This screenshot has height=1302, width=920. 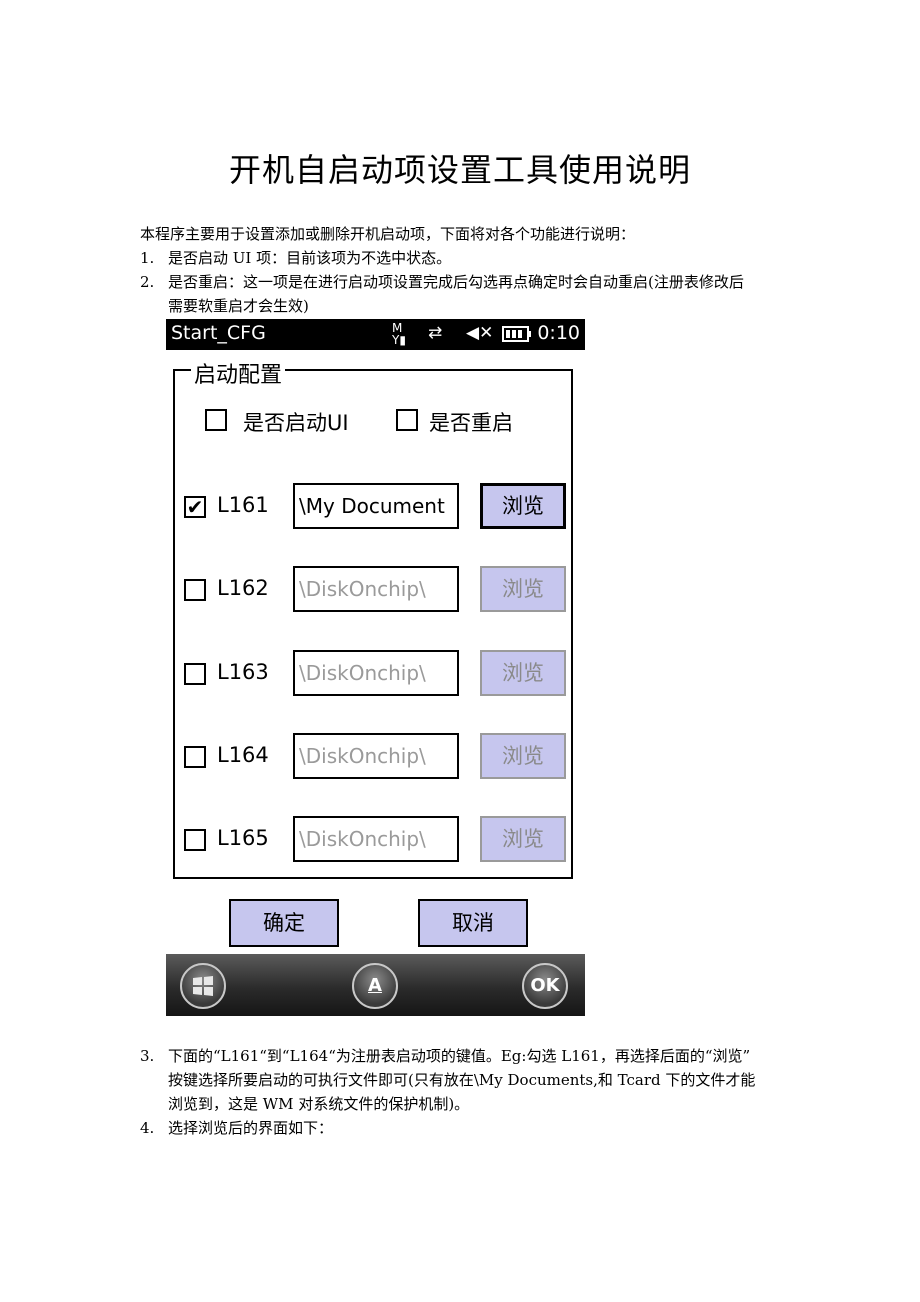 What do you see at coordinates (517, 336) in the screenshot?
I see `battery-icon` at bounding box center [517, 336].